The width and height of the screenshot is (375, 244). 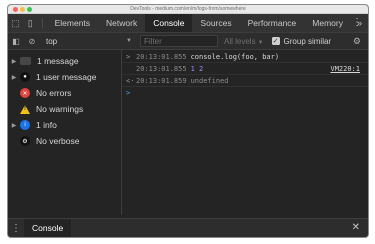 What do you see at coordinates (15, 23) in the screenshot?
I see `inspect-element-icon: ⬚` at bounding box center [15, 23].